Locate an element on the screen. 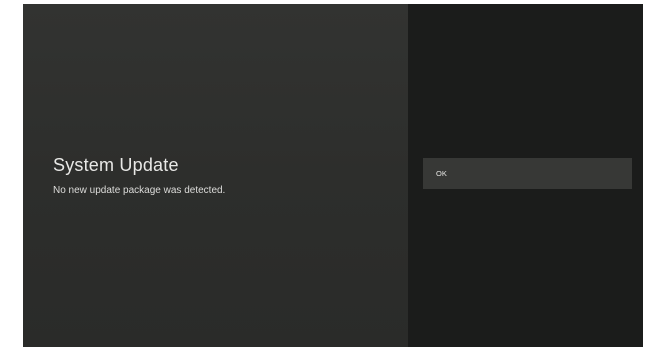 The image size is (657, 347). ok-button-label: OK is located at coordinates (441, 173).